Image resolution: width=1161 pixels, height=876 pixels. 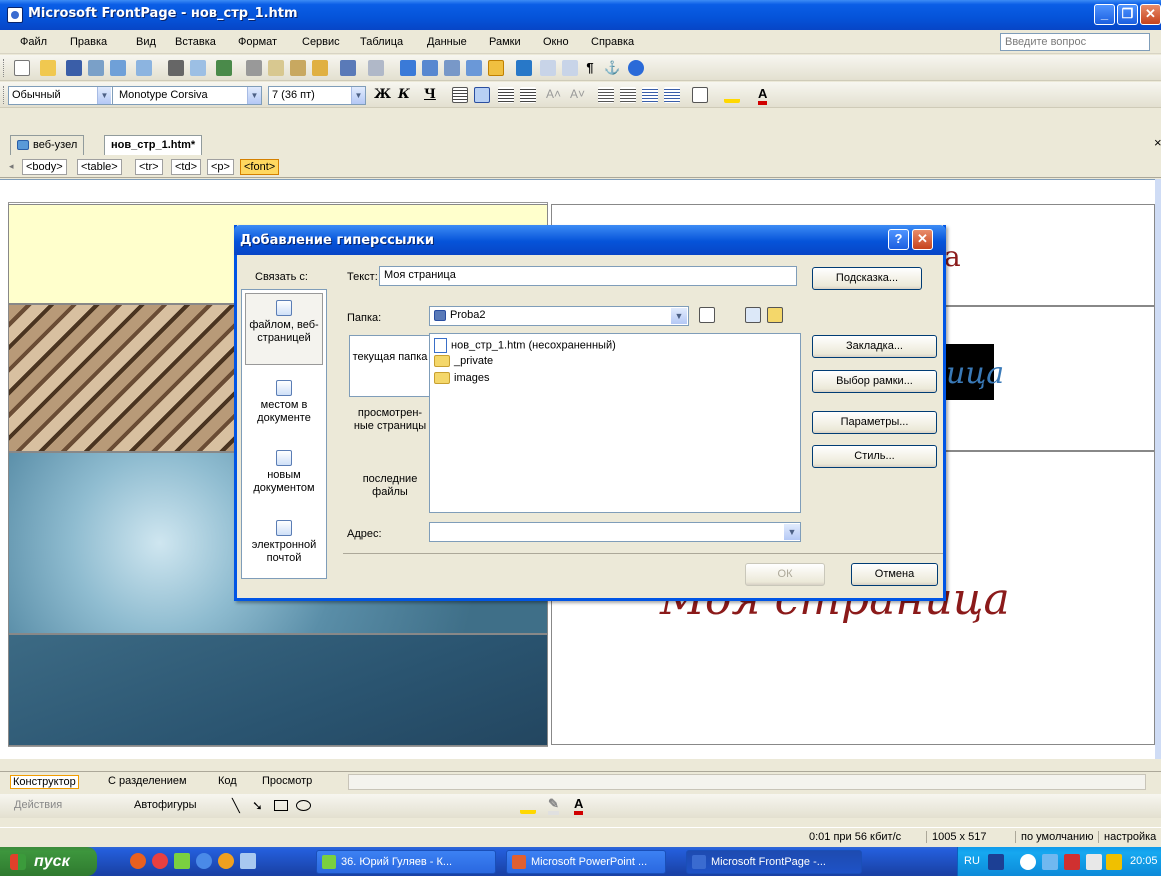 I want to click on quicklaunch-ie-icon, so click(x=204, y=861).